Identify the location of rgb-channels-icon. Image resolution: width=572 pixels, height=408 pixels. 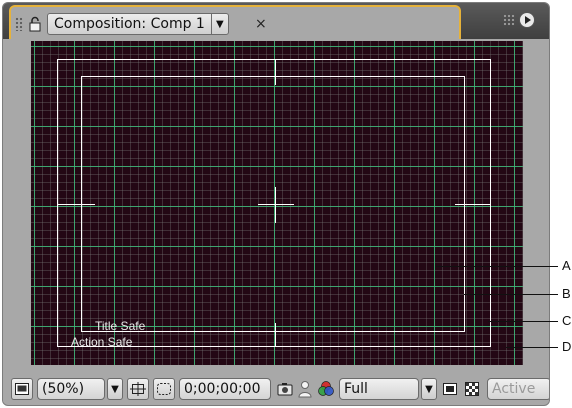
(326, 388).